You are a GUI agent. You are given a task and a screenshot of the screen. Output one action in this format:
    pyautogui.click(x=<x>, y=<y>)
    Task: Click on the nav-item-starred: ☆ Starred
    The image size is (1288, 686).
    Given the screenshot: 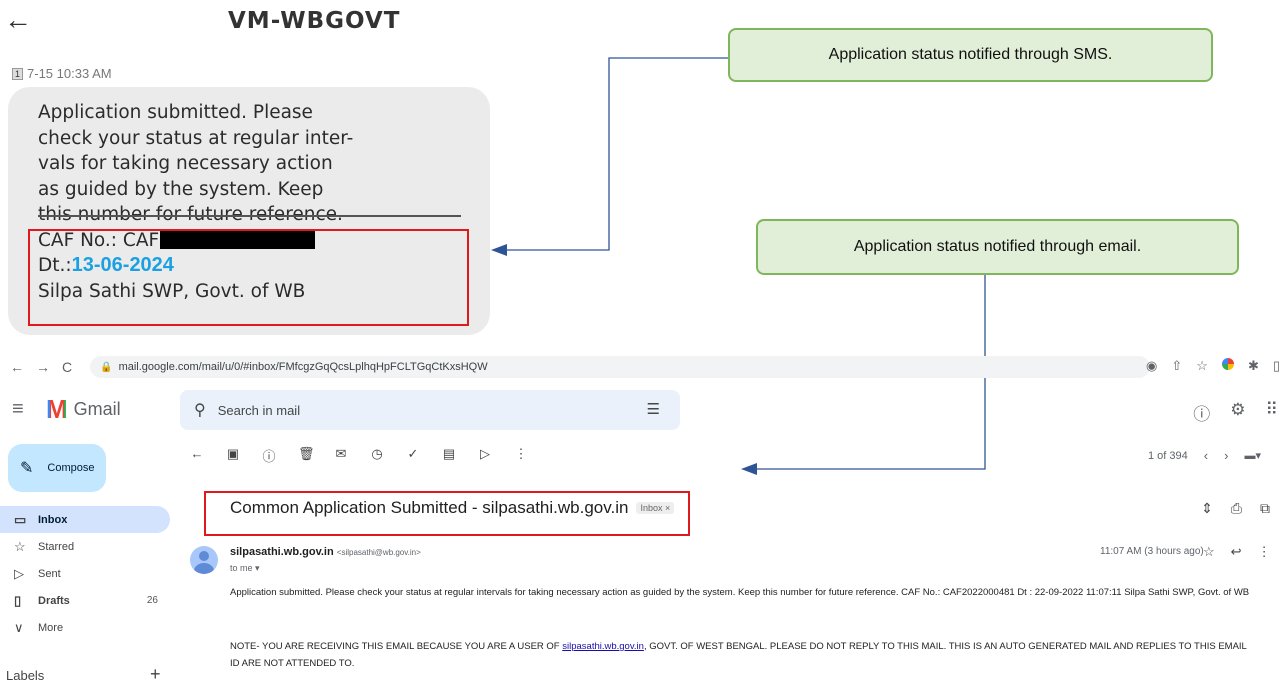 What is the action you would take?
    pyautogui.click(x=85, y=546)
    